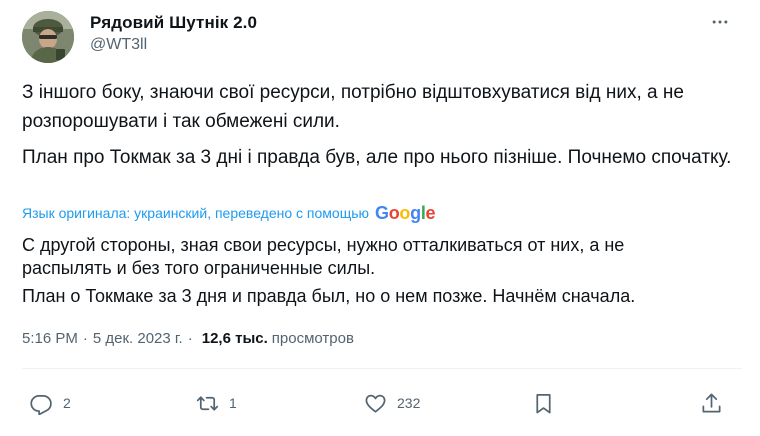 Image resolution: width=760 pixels, height=436 pixels. What do you see at coordinates (312, 338) in the screenshot?
I see `views-label: просмотров` at bounding box center [312, 338].